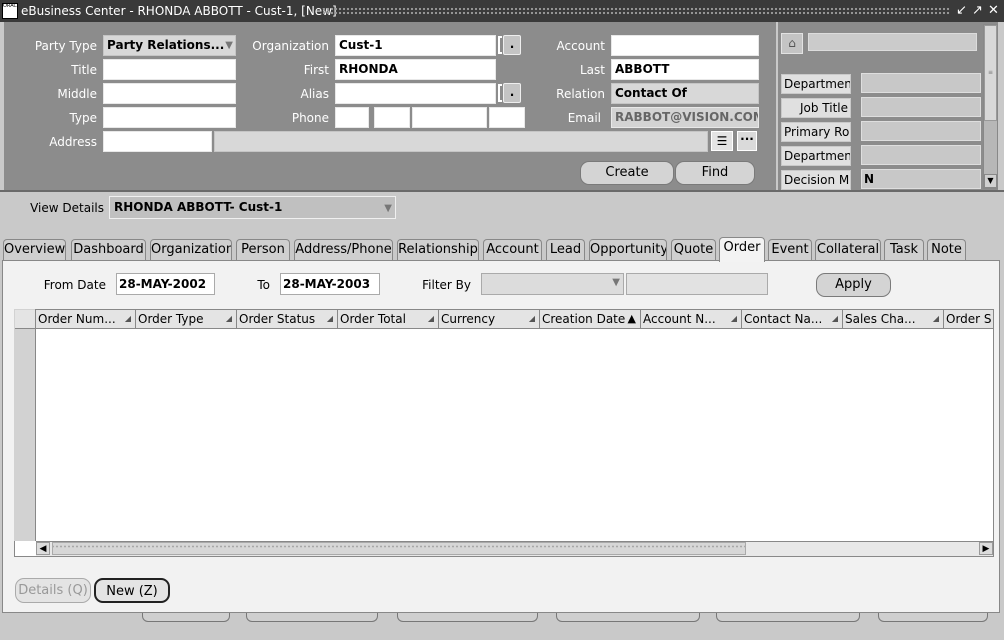 The width and height of the screenshot is (1004, 640). I want to click on row-selector-column, so click(25, 425).